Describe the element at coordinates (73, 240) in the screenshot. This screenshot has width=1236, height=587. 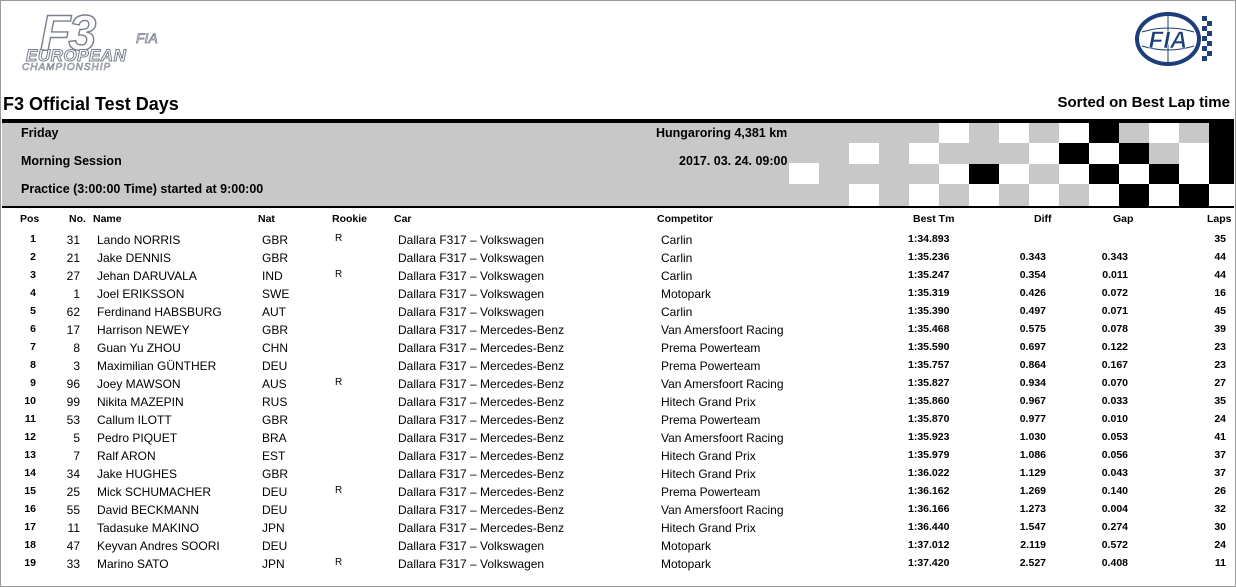
I see `cell-no: 31` at that location.